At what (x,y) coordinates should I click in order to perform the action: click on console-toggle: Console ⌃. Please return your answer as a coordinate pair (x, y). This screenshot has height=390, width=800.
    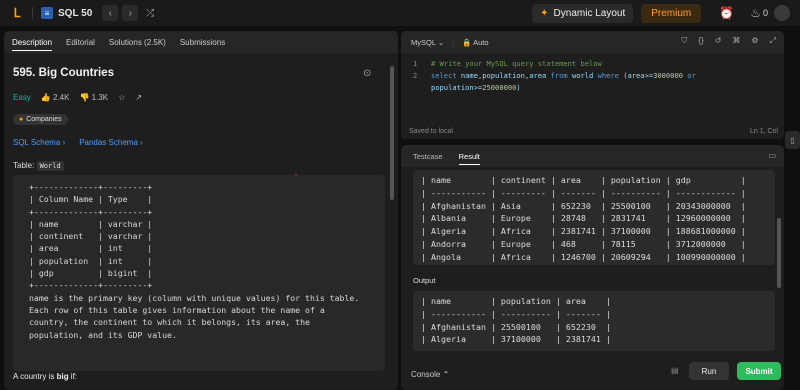
    Looking at the image, I should click on (430, 374).